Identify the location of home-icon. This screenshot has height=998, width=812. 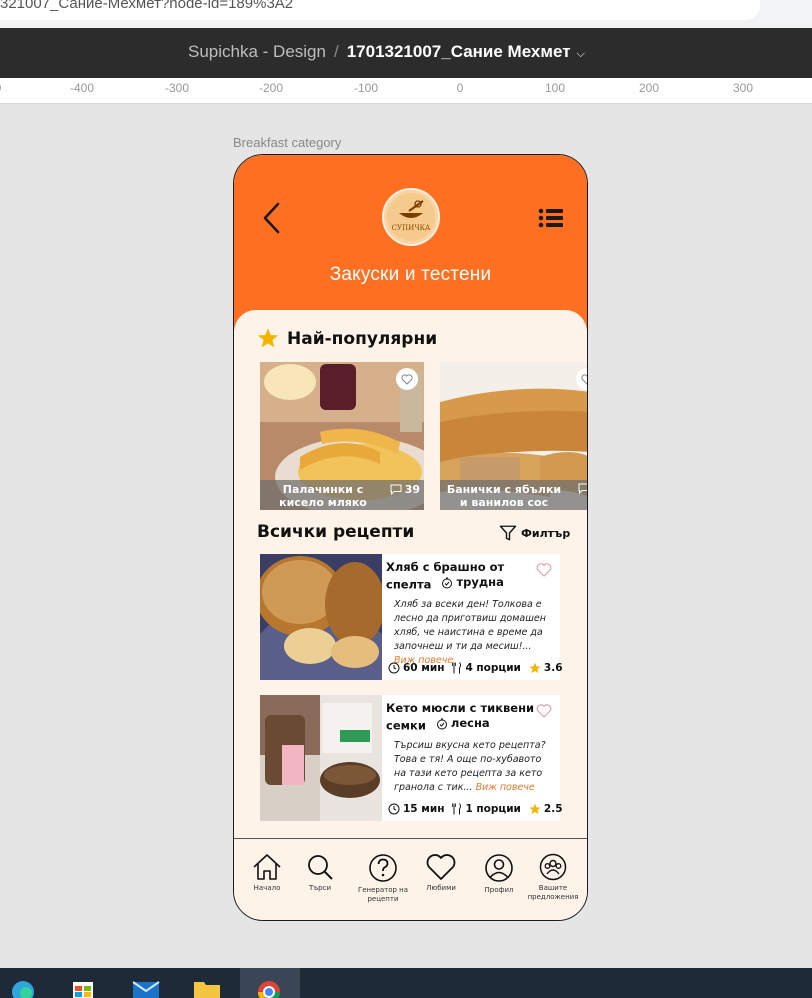
(267, 867).